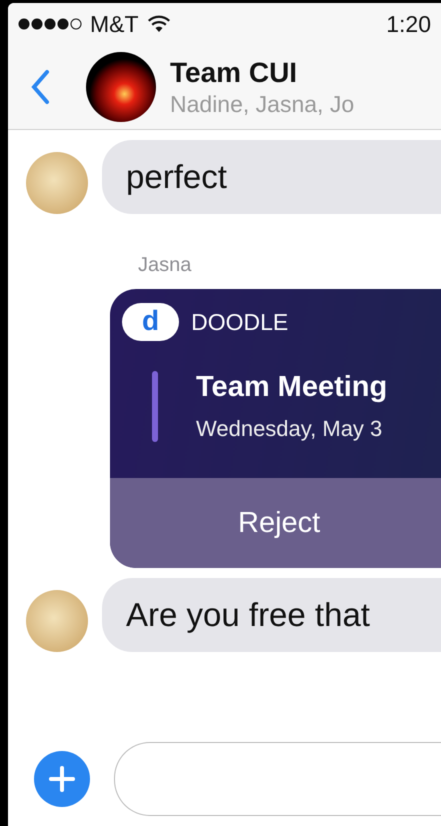  What do you see at coordinates (408, 24) in the screenshot?
I see `status-time: 1:20` at bounding box center [408, 24].